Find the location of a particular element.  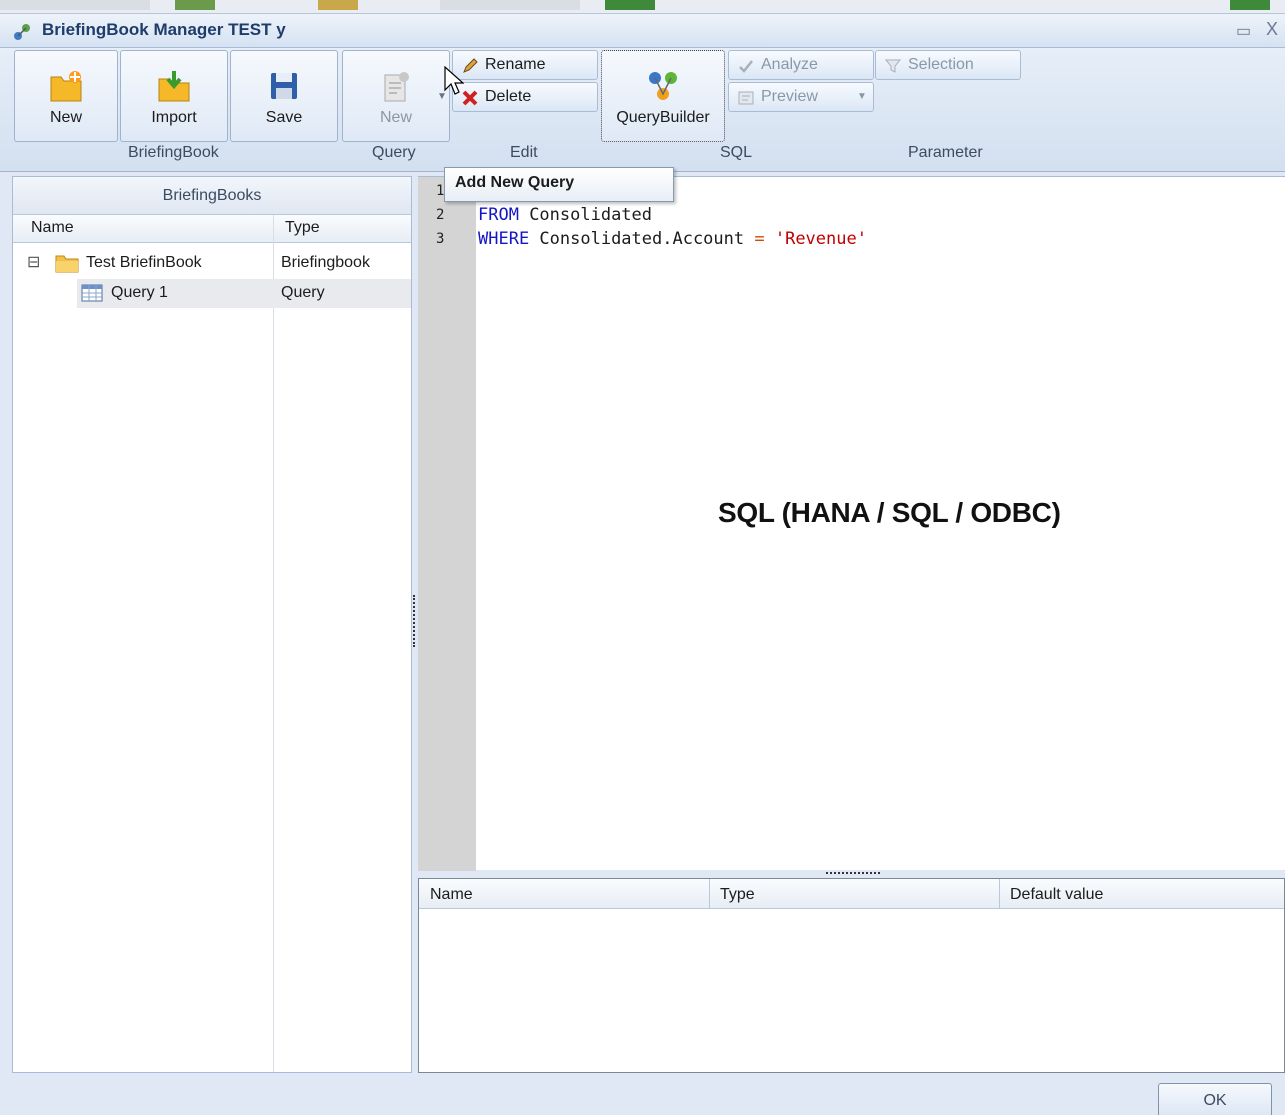

column-divider is located at coordinates (273, 643).